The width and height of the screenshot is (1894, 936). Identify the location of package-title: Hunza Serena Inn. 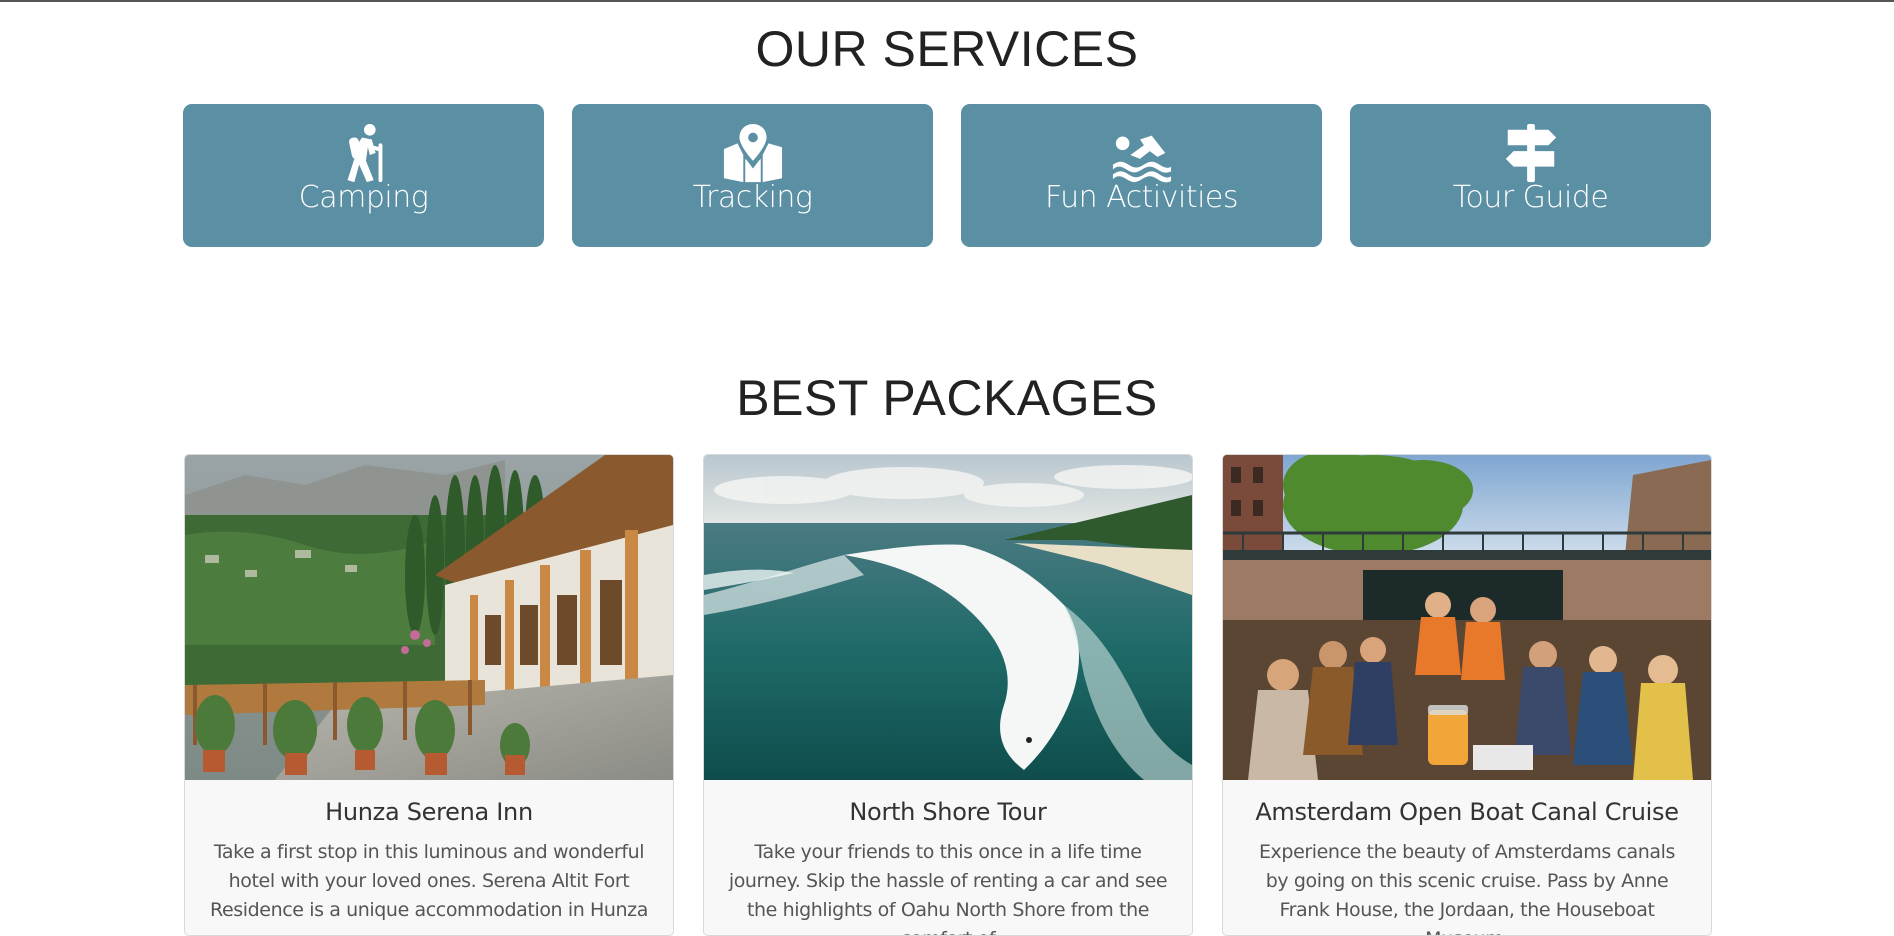
(429, 812).